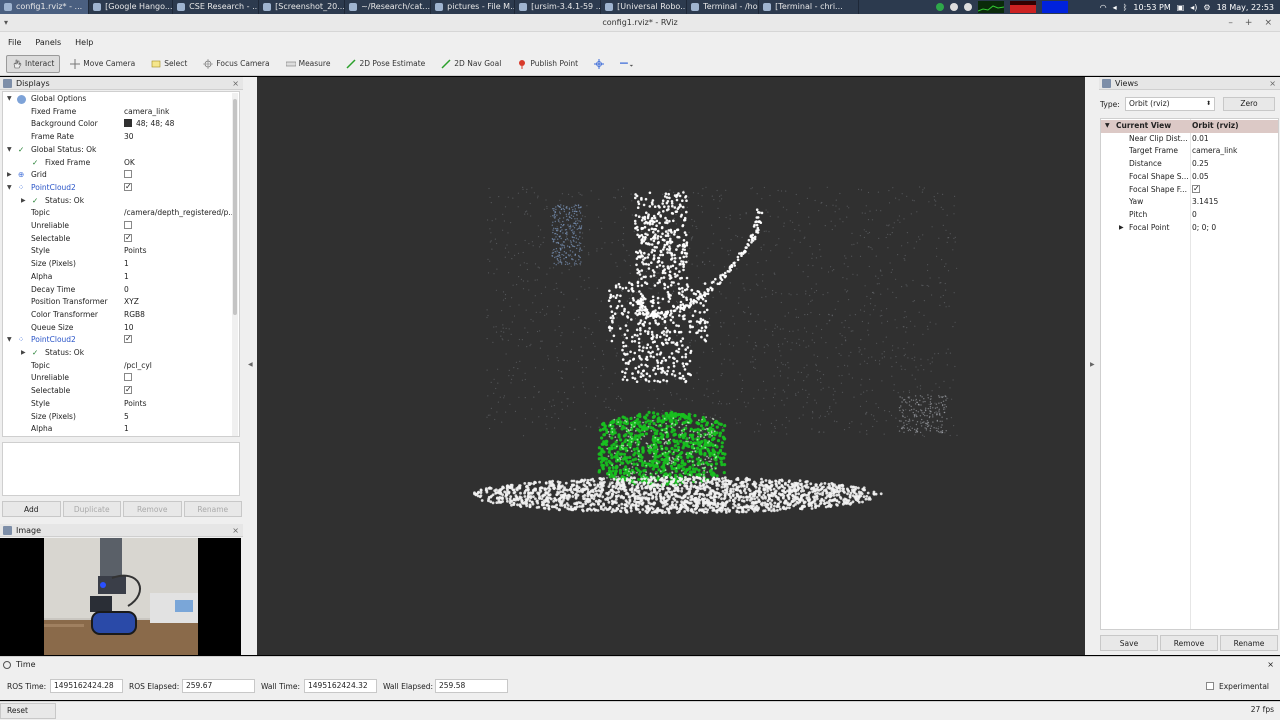 The width and height of the screenshot is (1280, 720). I want to click on tree-row-background-color: Background Color 48; 48; 48, so click(118, 124).